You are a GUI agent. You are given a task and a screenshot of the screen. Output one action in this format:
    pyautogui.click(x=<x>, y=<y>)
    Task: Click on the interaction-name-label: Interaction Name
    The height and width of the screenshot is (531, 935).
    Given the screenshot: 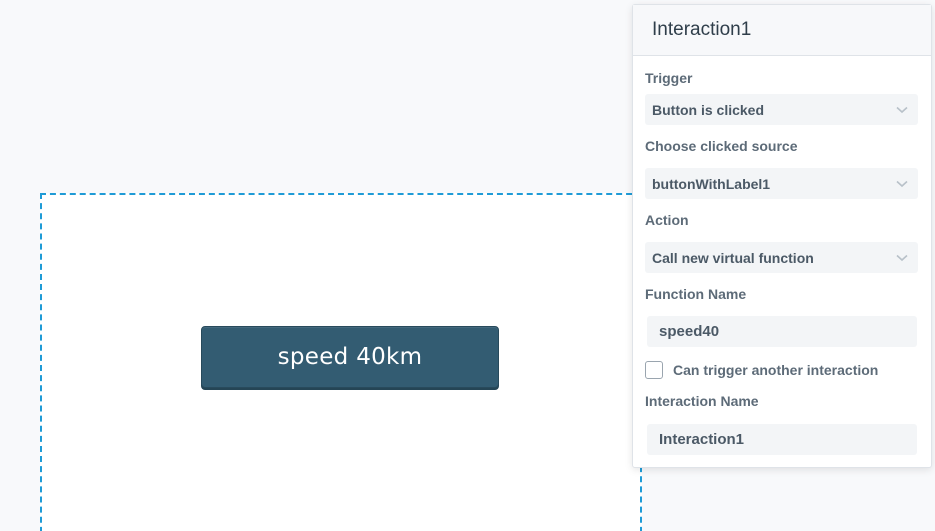 What is the action you would take?
    pyautogui.click(x=702, y=401)
    